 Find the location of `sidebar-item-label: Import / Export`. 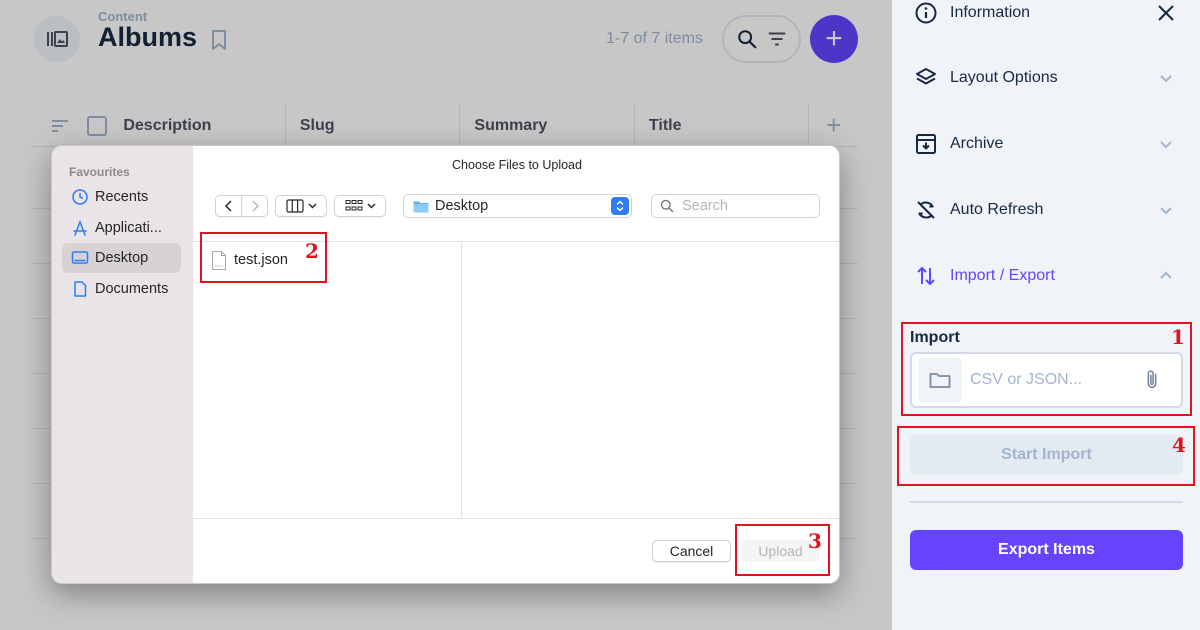

sidebar-item-label: Import / Export is located at coordinates (1002, 275).